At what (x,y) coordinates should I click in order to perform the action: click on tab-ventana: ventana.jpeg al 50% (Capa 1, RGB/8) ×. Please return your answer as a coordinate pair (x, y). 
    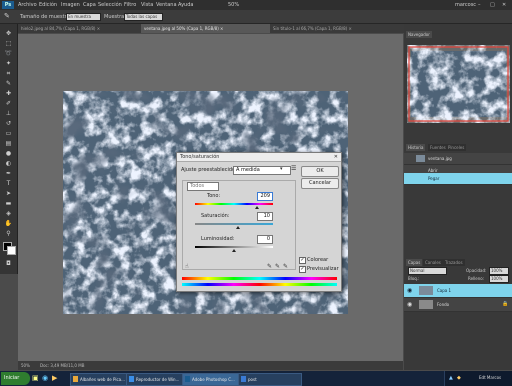
    Looking at the image, I should click on (207, 28).